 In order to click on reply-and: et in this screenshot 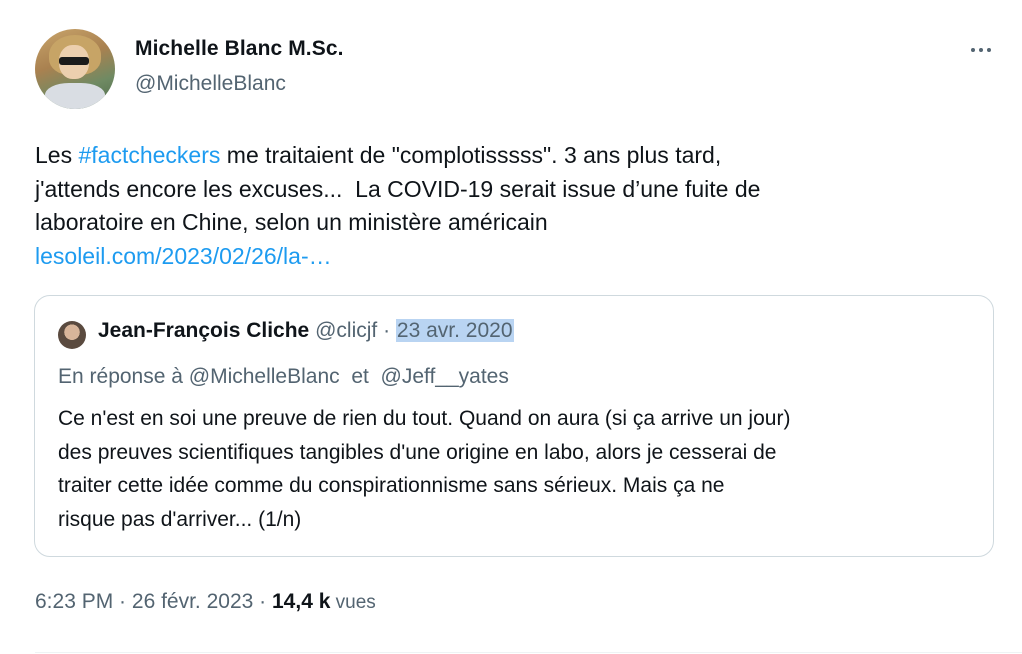, I will do `click(360, 376)`.